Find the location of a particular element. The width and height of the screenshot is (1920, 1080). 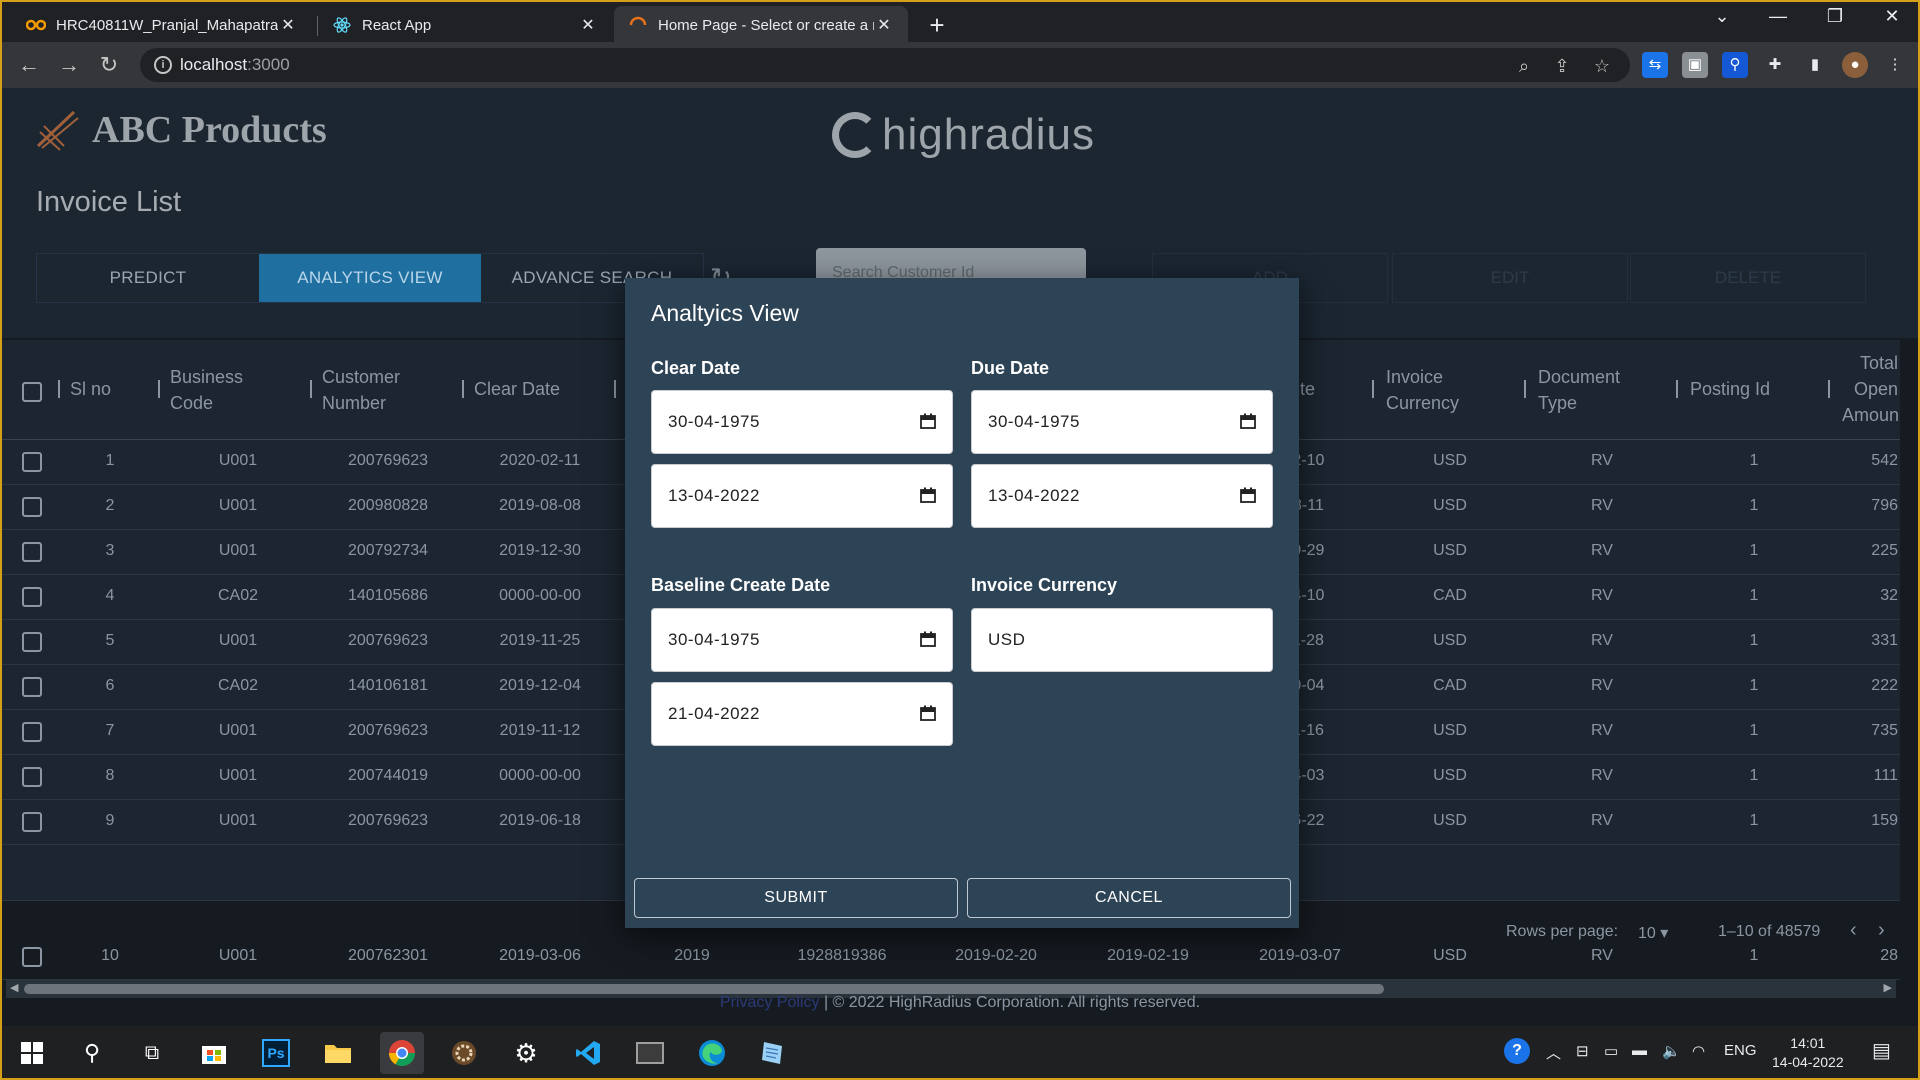

cell-sl: 6 is located at coordinates (110, 685).